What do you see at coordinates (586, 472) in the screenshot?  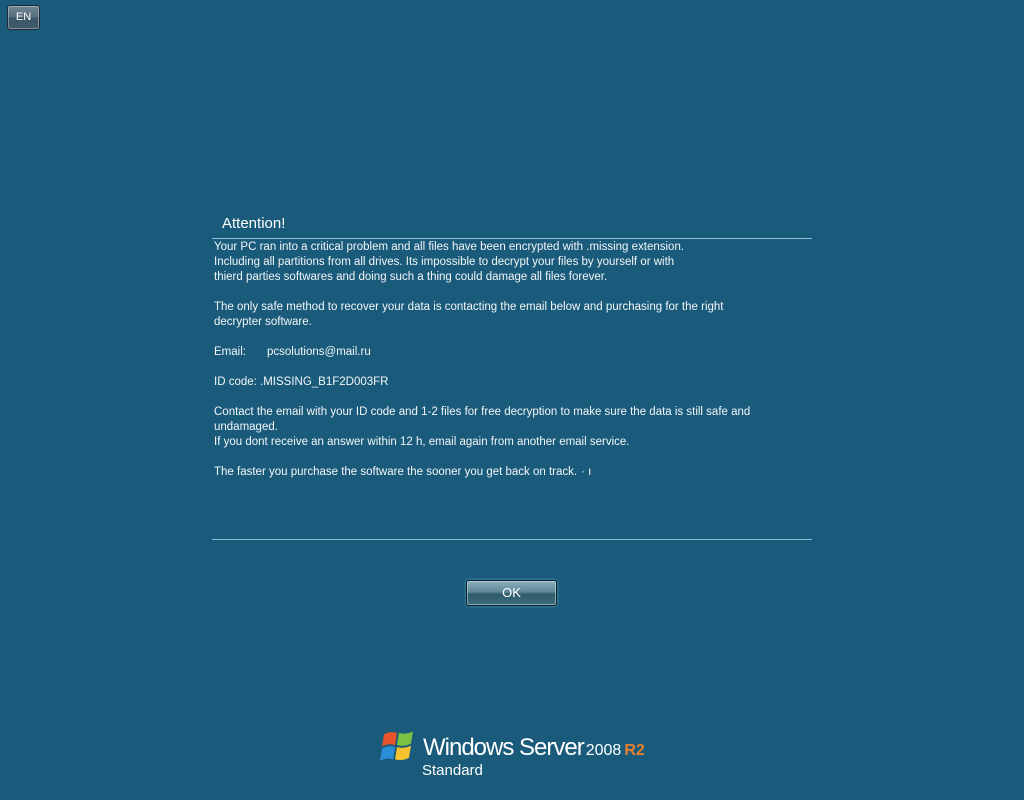 I see `text-cursor: · ı` at bounding box center [586, 472].